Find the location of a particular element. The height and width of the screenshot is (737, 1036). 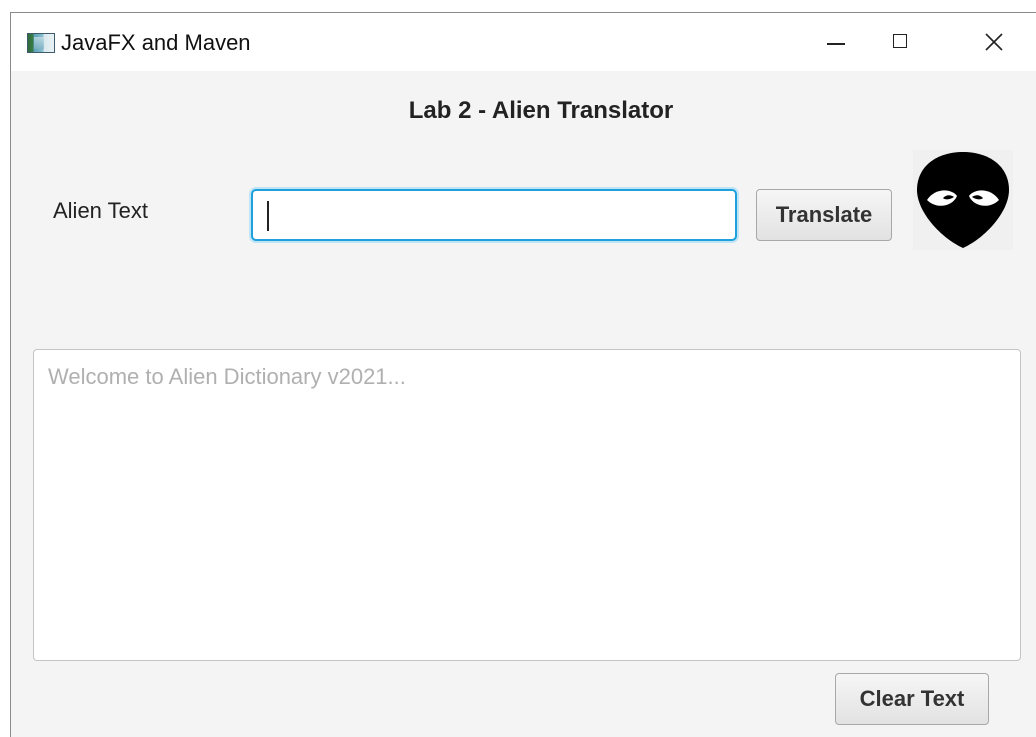

maximize-icon is located at coordinates (900, 41).